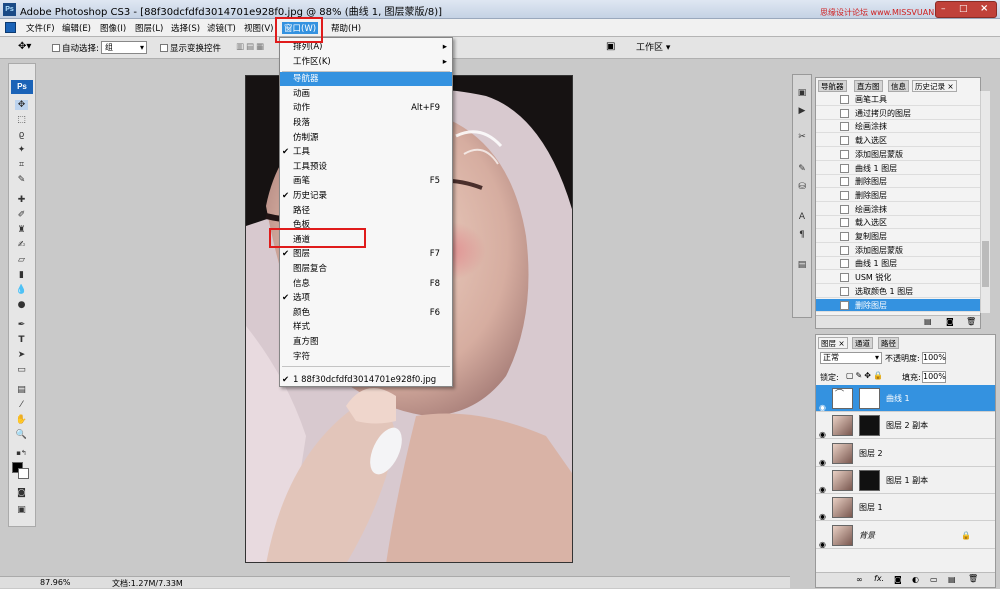 The image size is (1000, 589). What do you see at coordinates (822, 544) in the screenshot?
I see `eye-icon: ◉` at bounding box center [822, 544].